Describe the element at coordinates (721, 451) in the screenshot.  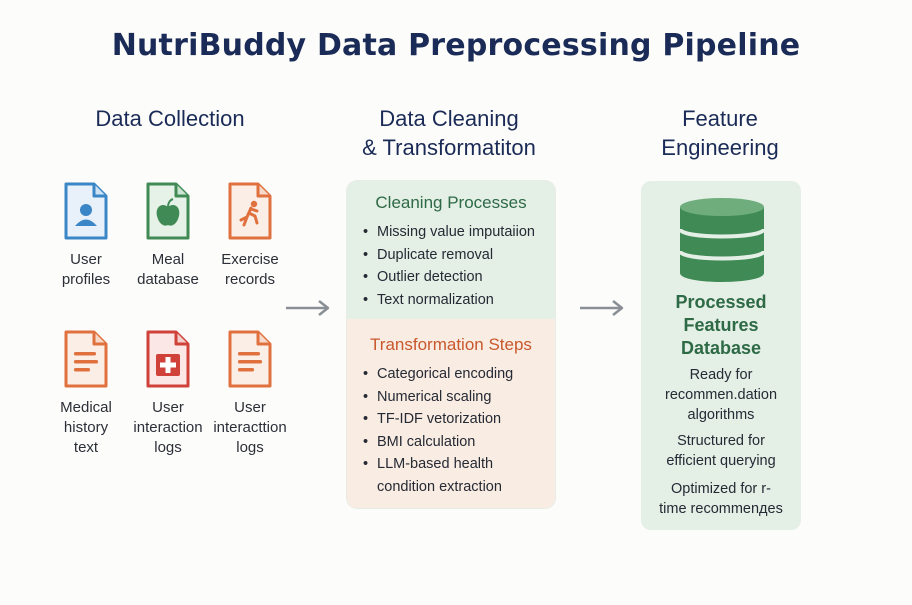
I see `feature-note: Structured for efficient querying` at that location.